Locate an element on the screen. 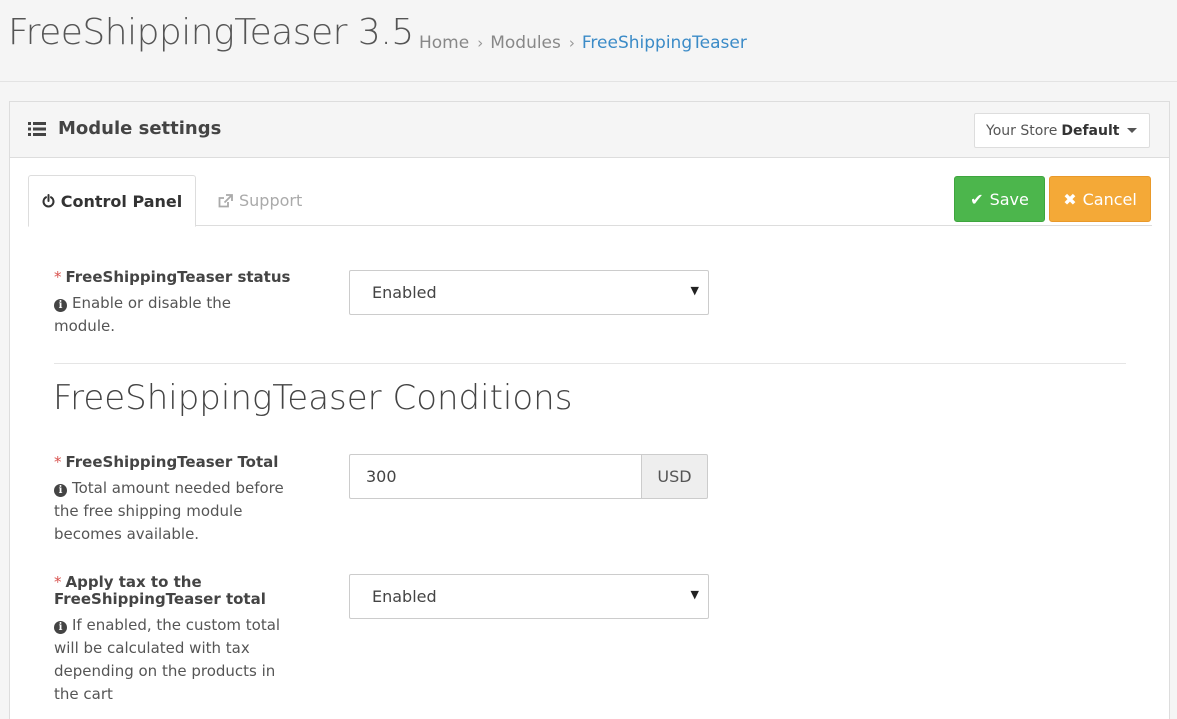  tab-control-panel: Control Panel is located at coordinates (112, 201).